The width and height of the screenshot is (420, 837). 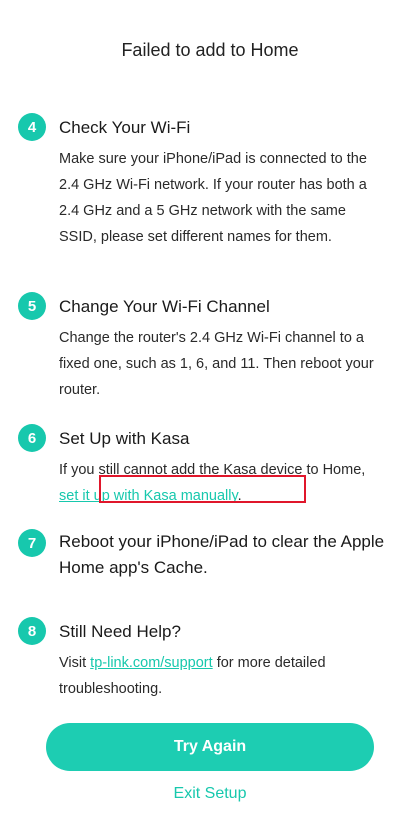 What do you see at coordinates (32, 543) in the screenshot?
I see `step-number-badge: 7` at bounding box center [32, 543].